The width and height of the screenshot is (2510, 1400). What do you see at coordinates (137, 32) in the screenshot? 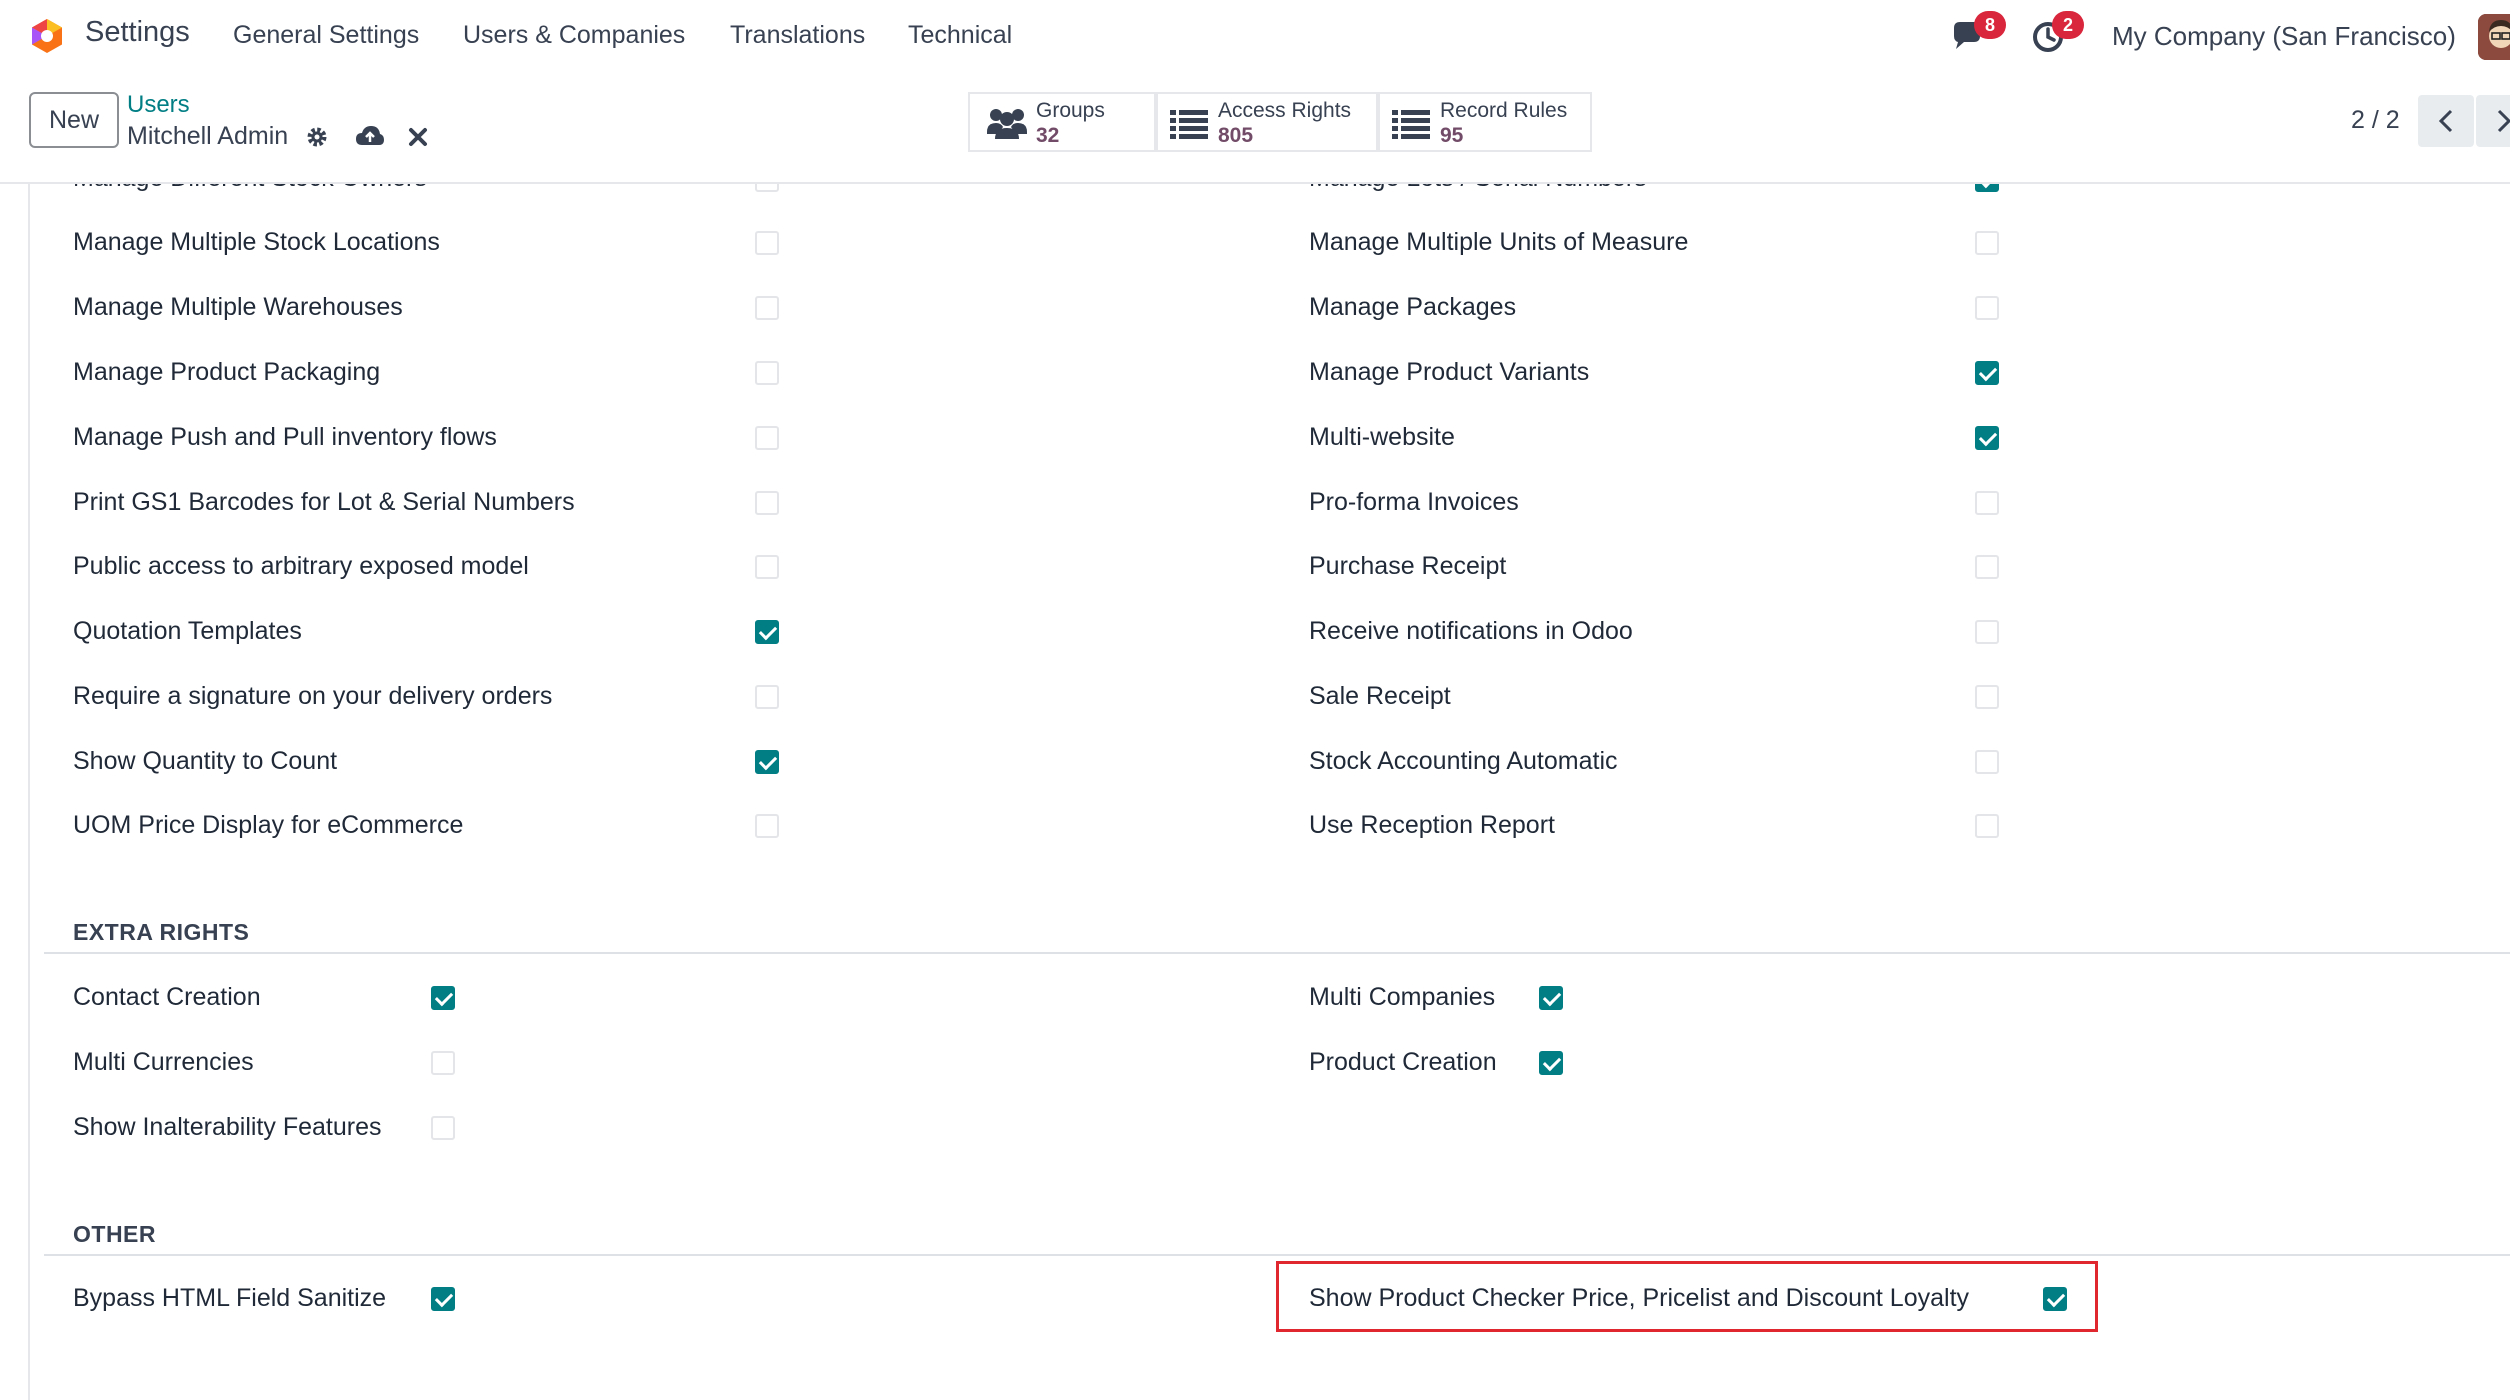
I see `app-name: Settings` at bounding box center [137, 32].